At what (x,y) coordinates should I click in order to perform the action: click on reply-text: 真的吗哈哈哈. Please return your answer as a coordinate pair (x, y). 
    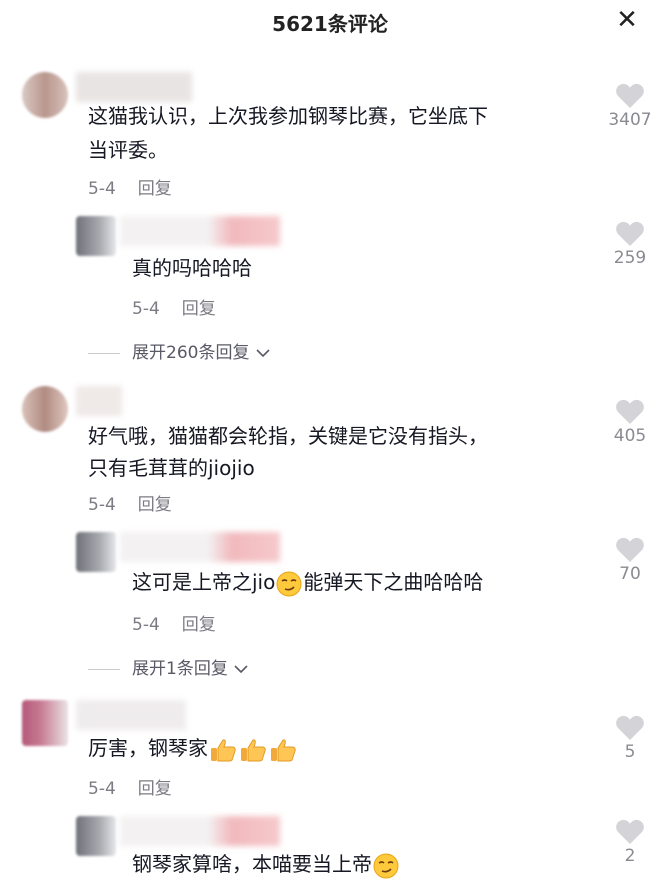
    Looking at the image, I should click on (192, 268).